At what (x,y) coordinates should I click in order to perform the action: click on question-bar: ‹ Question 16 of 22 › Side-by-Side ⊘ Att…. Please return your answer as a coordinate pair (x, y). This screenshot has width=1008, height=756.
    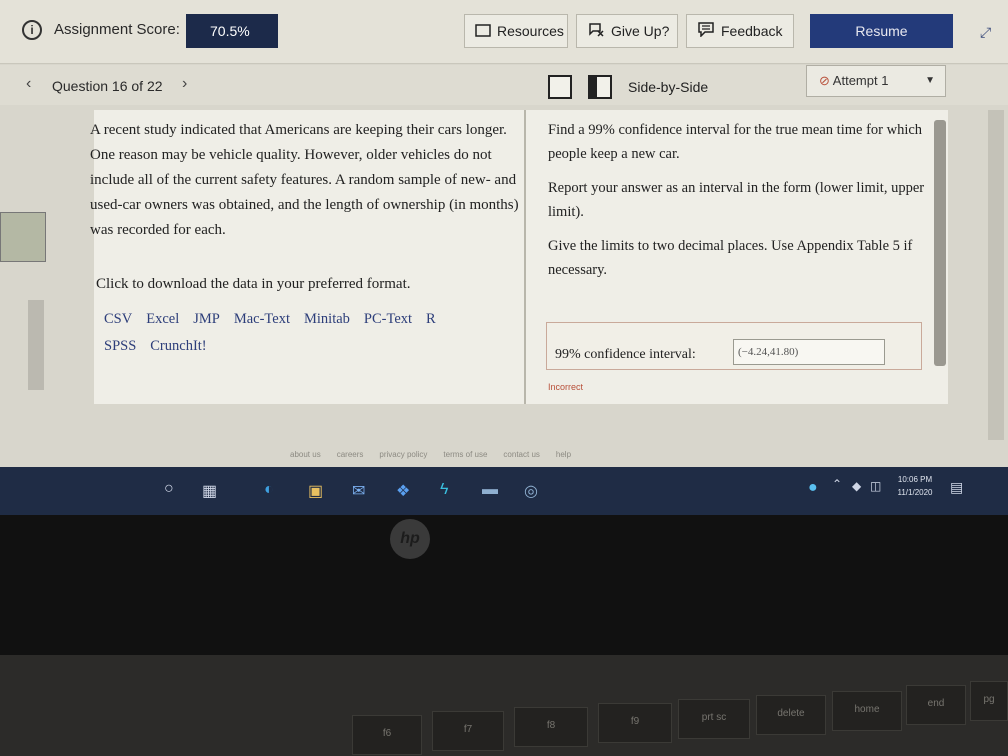
    Looking at the image, I should click on (504, 85).